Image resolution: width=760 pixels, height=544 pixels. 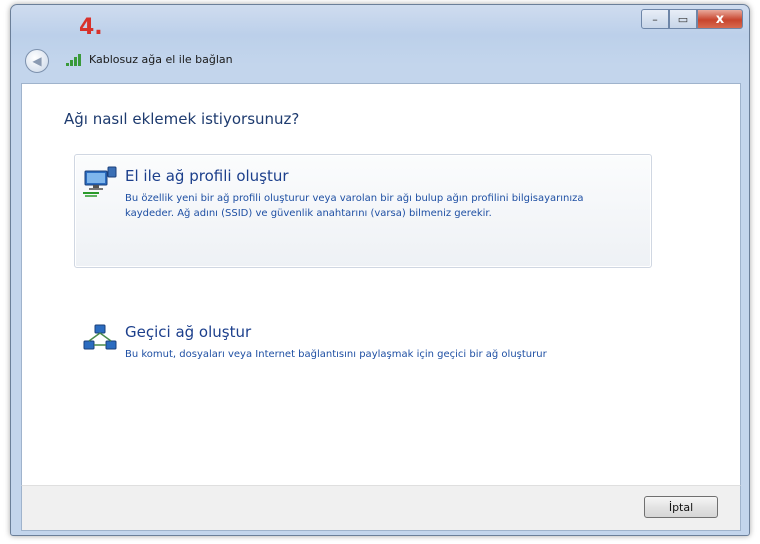 What do you see at coordinates (207, 176) in the screenshot?
I see `option-manual-profile-title: El ile ağ profili oluştur` at bounding box center [207, 176].